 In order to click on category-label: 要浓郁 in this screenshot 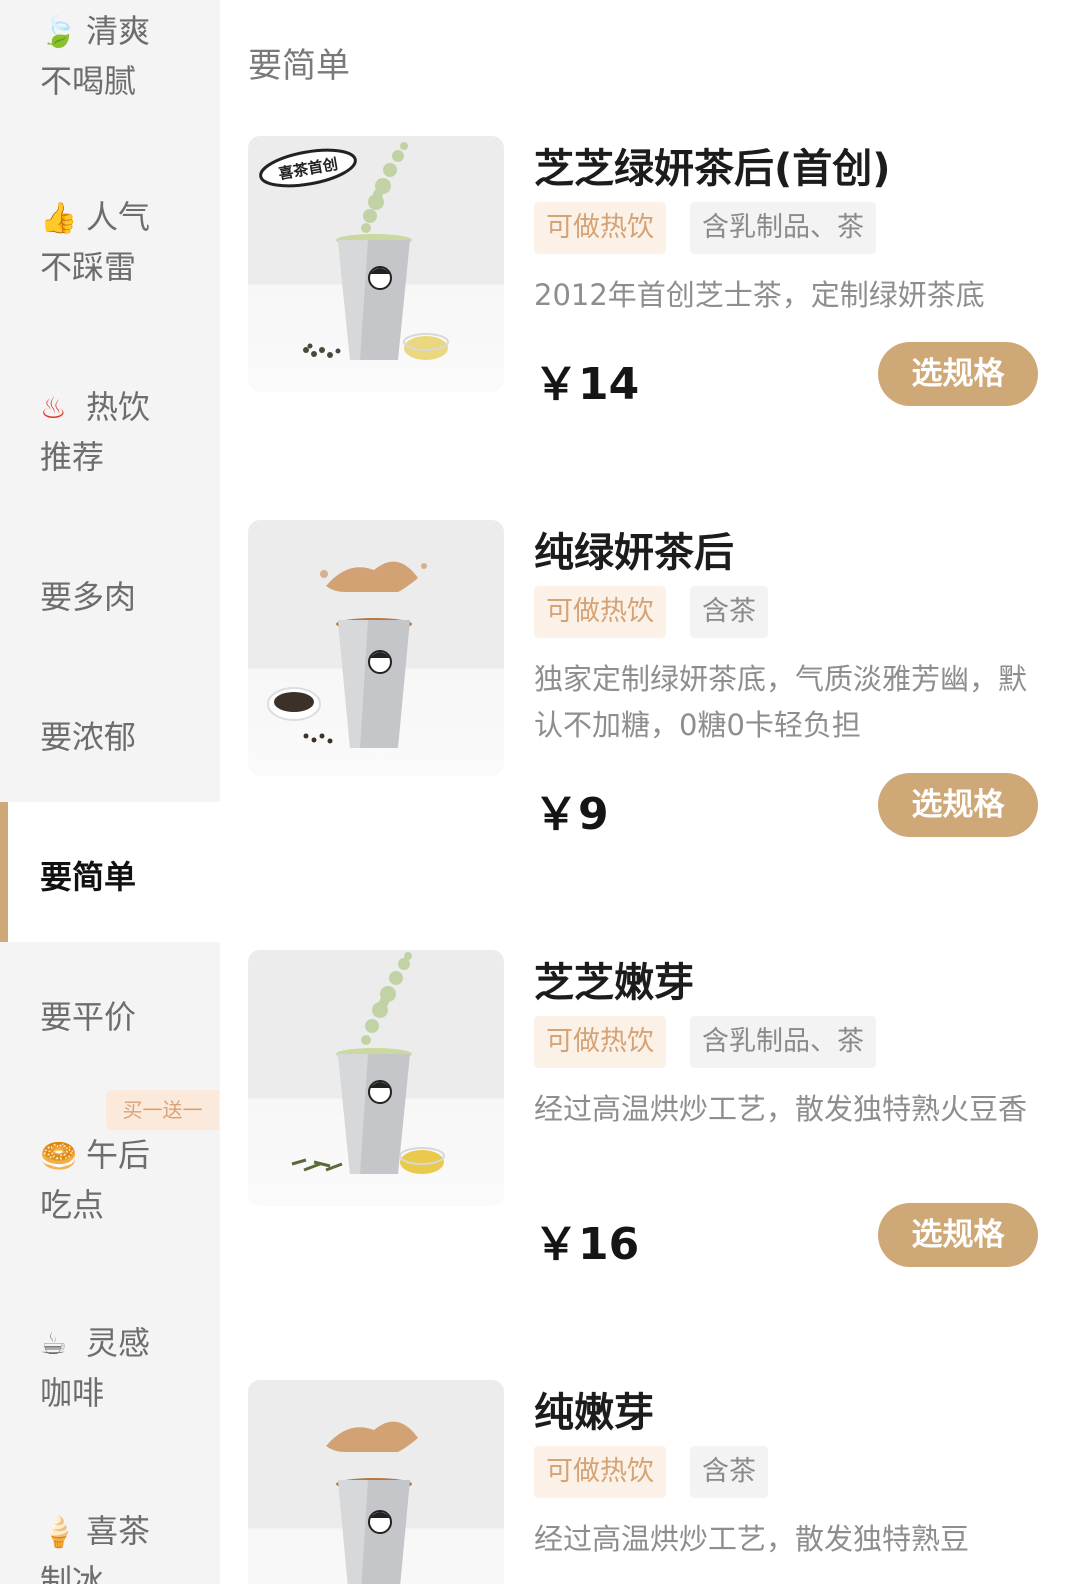, I will do `click(88, 737)`.